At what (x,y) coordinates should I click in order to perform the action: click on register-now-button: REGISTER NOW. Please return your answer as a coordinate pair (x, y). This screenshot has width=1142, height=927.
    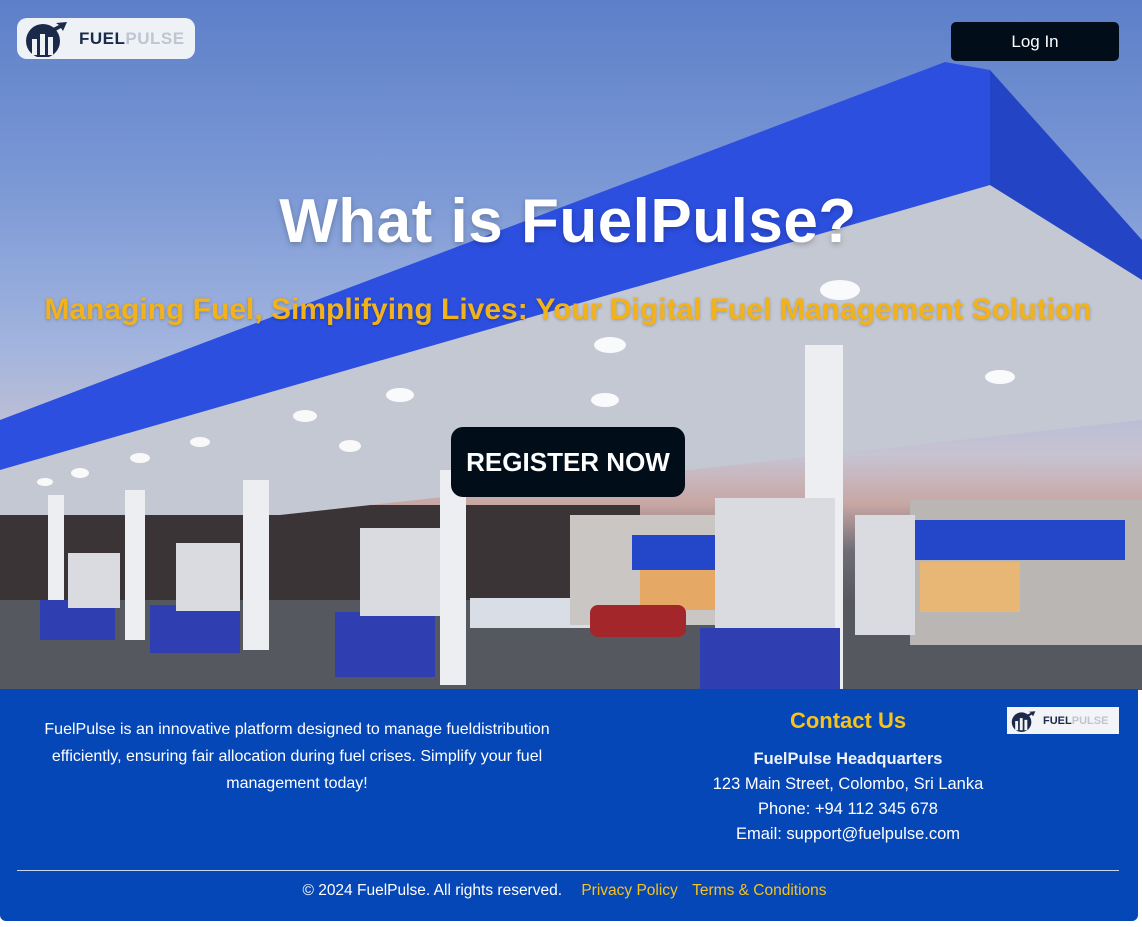
    Looking at the image, I should click on (568, 462).